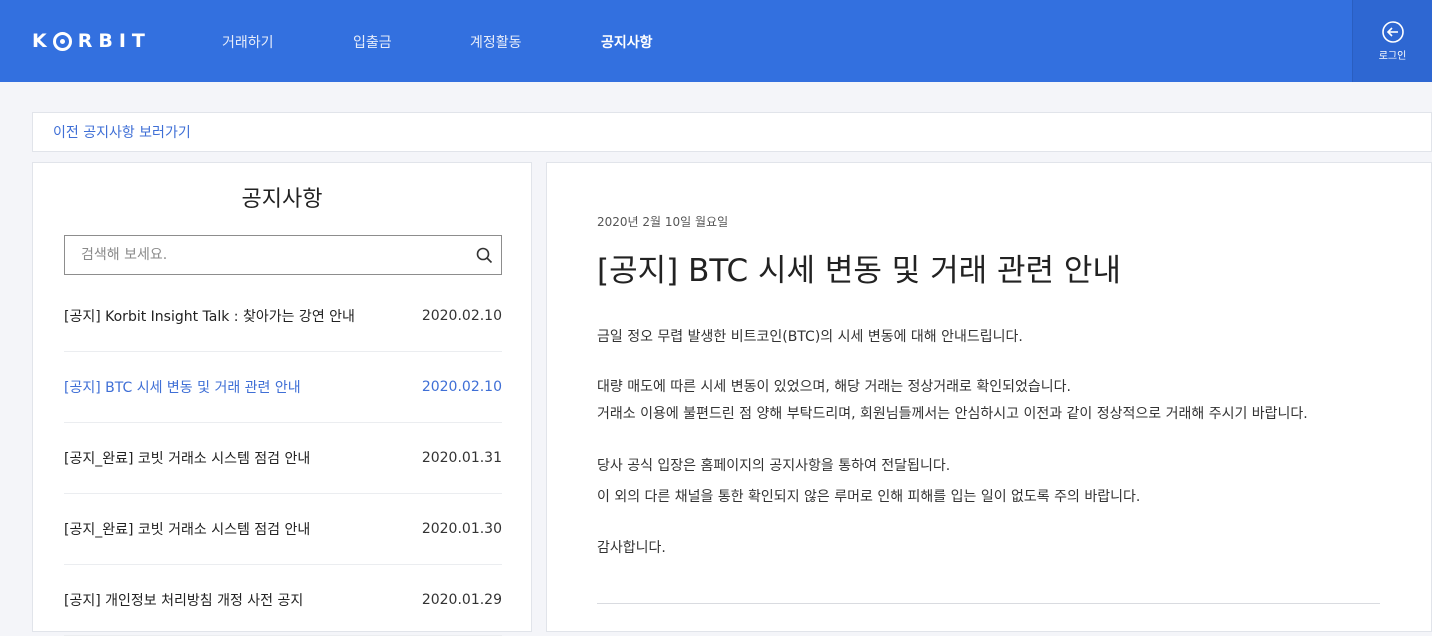  What do you see at coordinates (859, 271) in the screenshot?
I see `article-title: [공지] BTC 시세 변동 및 거래 관련 안내` at bounding box center [859, 271].